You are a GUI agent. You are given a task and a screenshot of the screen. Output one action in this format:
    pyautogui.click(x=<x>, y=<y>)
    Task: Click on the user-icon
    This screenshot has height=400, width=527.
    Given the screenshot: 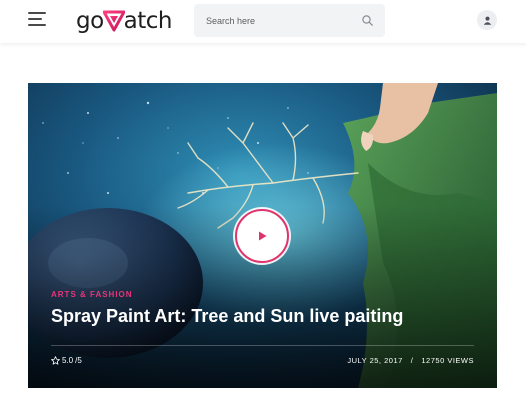 What is the action you would take?
    pyautogui.click(x=487, y=20)
    